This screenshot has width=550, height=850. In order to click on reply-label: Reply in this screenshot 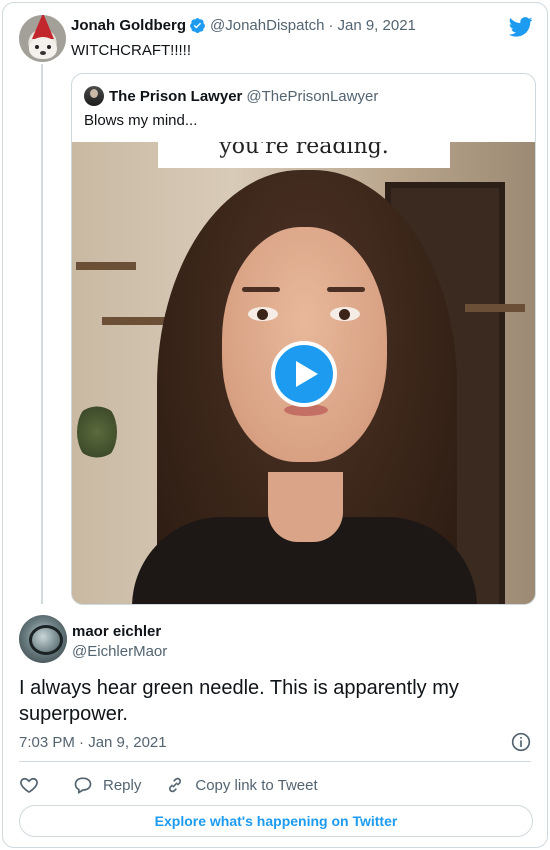, I will do `click(122, 785)`.